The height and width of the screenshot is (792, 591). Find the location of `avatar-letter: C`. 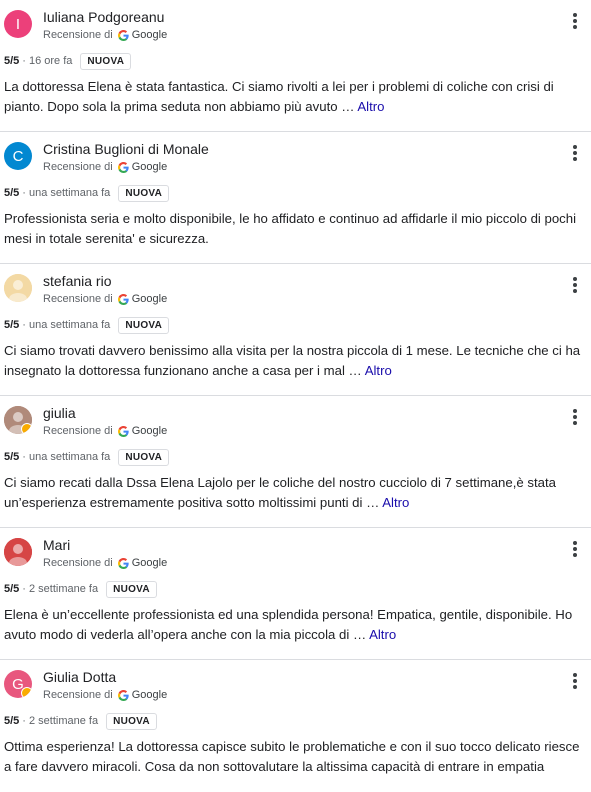

avatar-letter: C is located at coordinates (18, 156).